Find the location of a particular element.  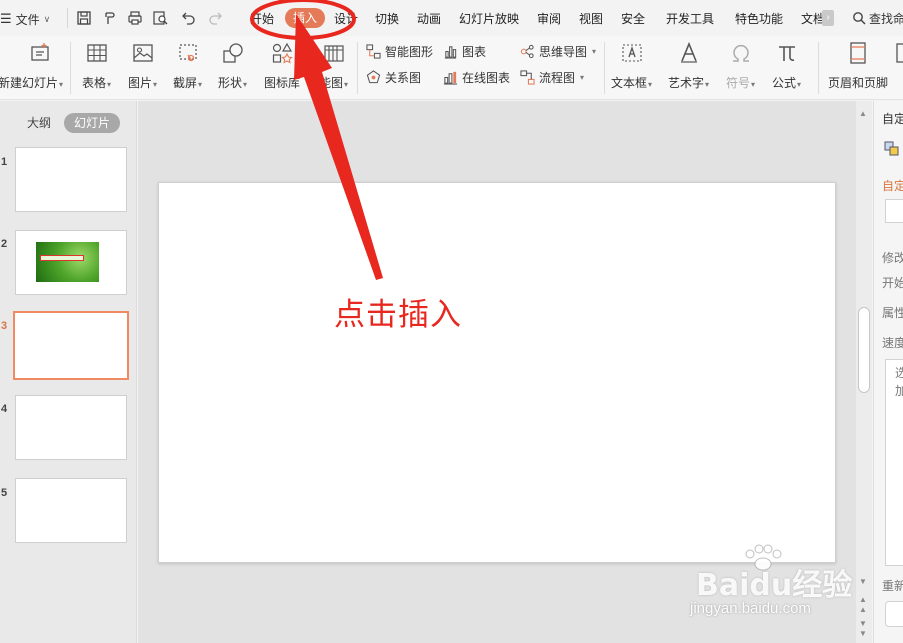

more-tabs-button: › is located at coordinates (828, 18).